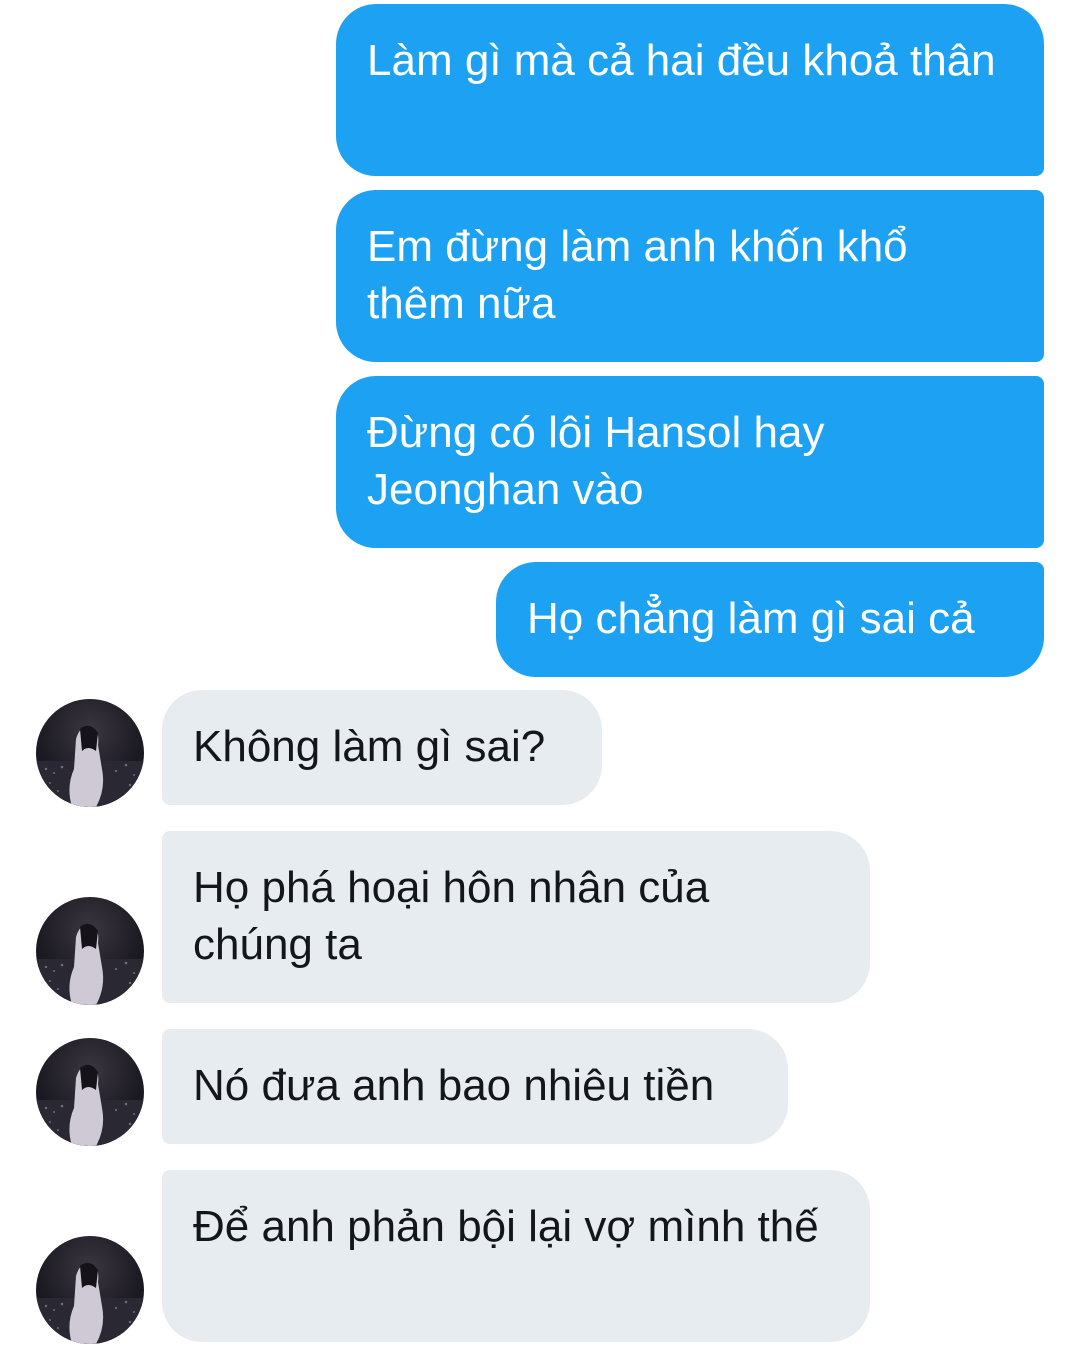 Image resolution: width=1080 pixels, height=1348 pixels. What do you see at coordinates (382, 747) in the screenshot?
I see `incoming-message: Không làm gì sai?` at bounding box center [382, 747].